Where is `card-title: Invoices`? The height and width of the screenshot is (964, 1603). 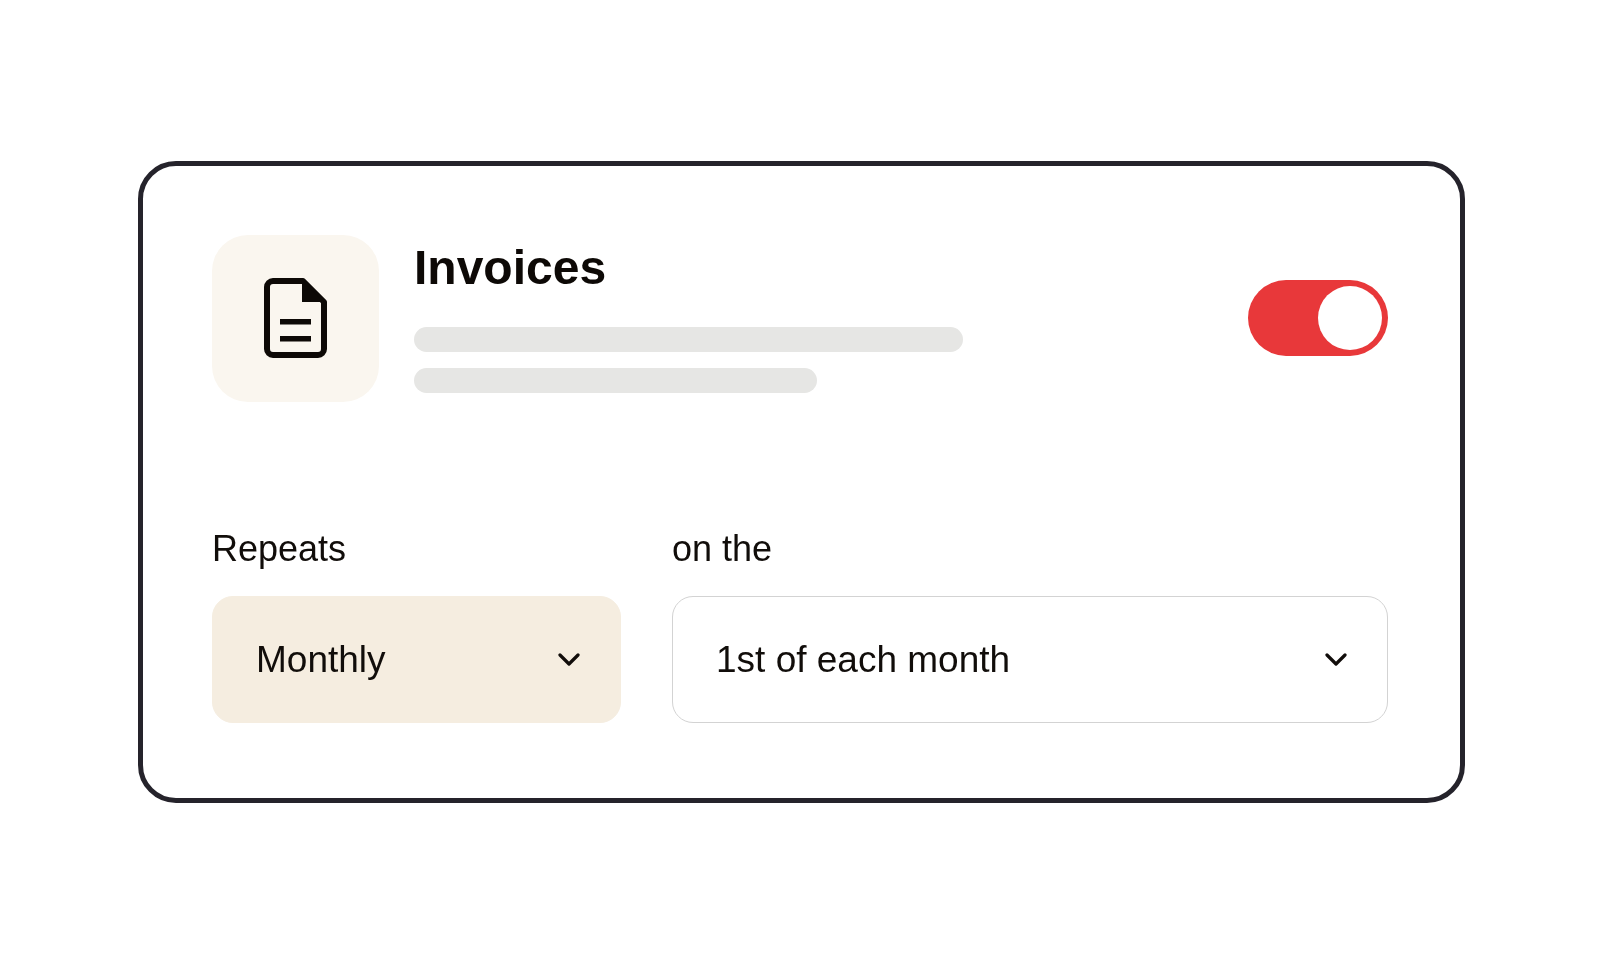
card-title: Invoices is located at coordinates (511, 267).